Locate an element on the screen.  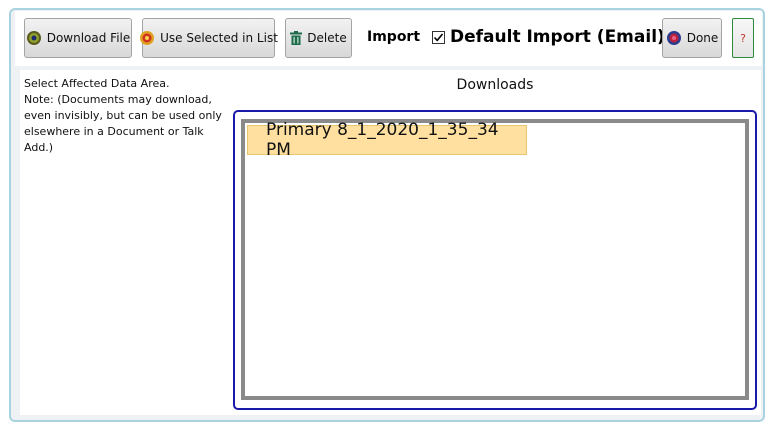
use-selected-in-list-button: Use Selected in List is located at coordinates (208, 38).